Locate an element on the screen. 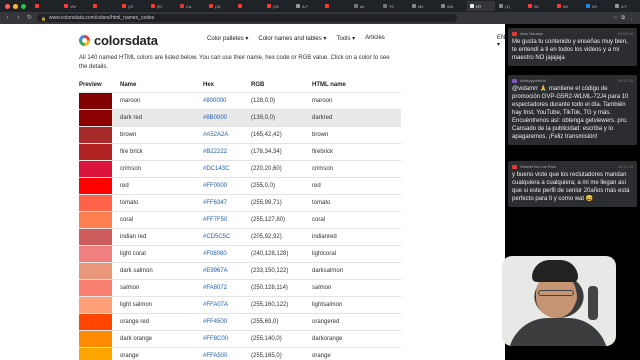 This screenshot has height=360, width=640. browser-tab: (1) is located at coordinates (510, 6).